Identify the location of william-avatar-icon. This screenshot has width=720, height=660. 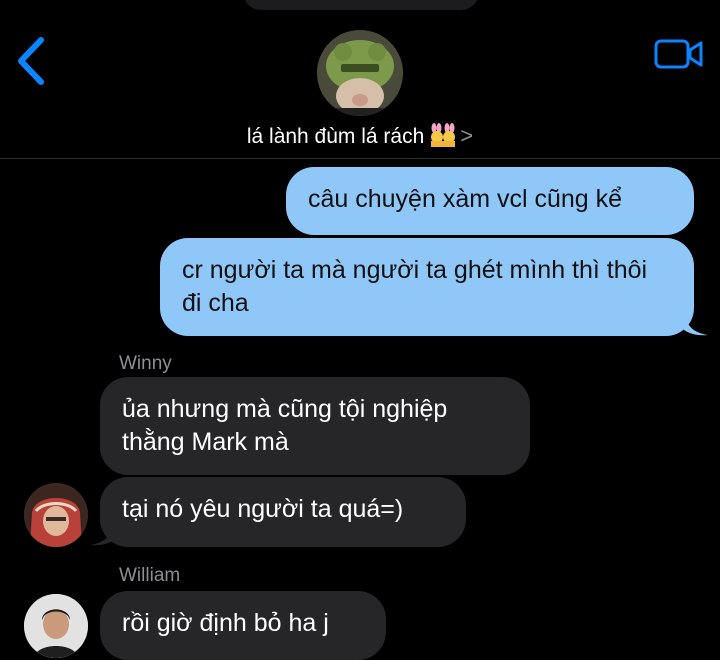
(56, 626).